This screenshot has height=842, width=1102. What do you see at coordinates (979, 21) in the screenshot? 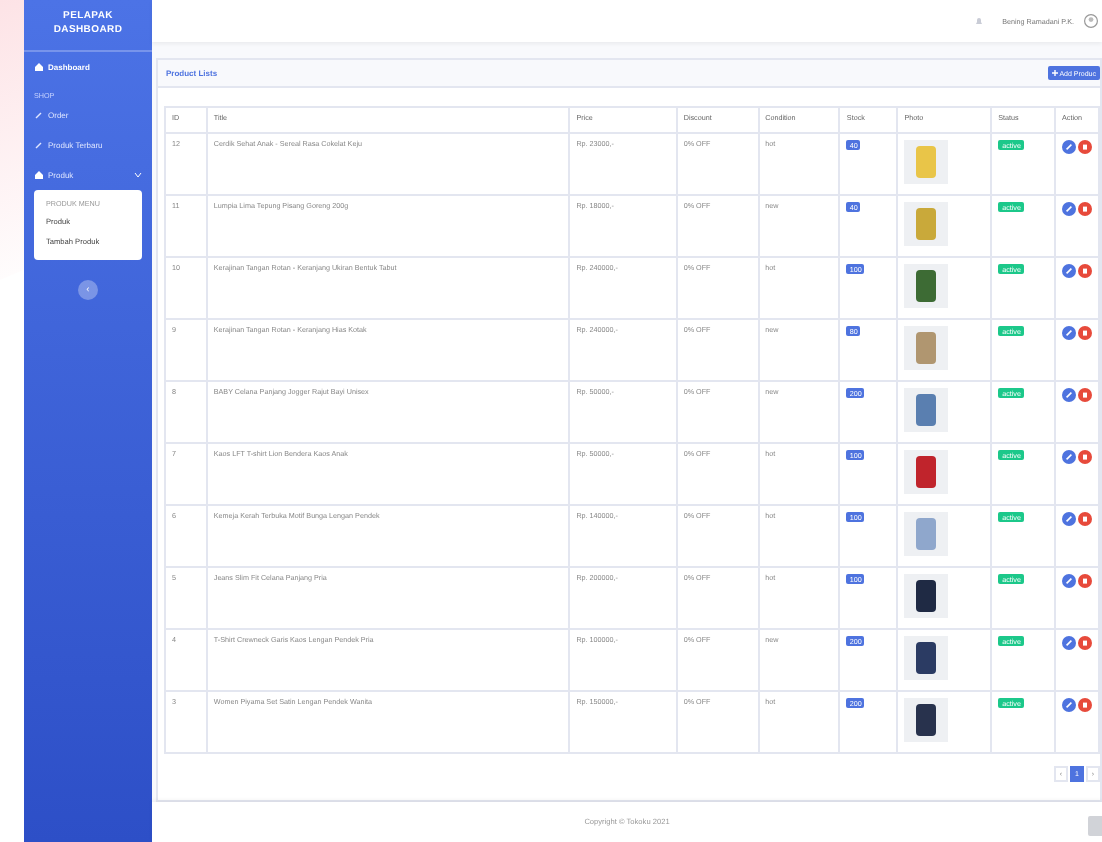
I see `bell-icon` at bounding box center [979, 21].